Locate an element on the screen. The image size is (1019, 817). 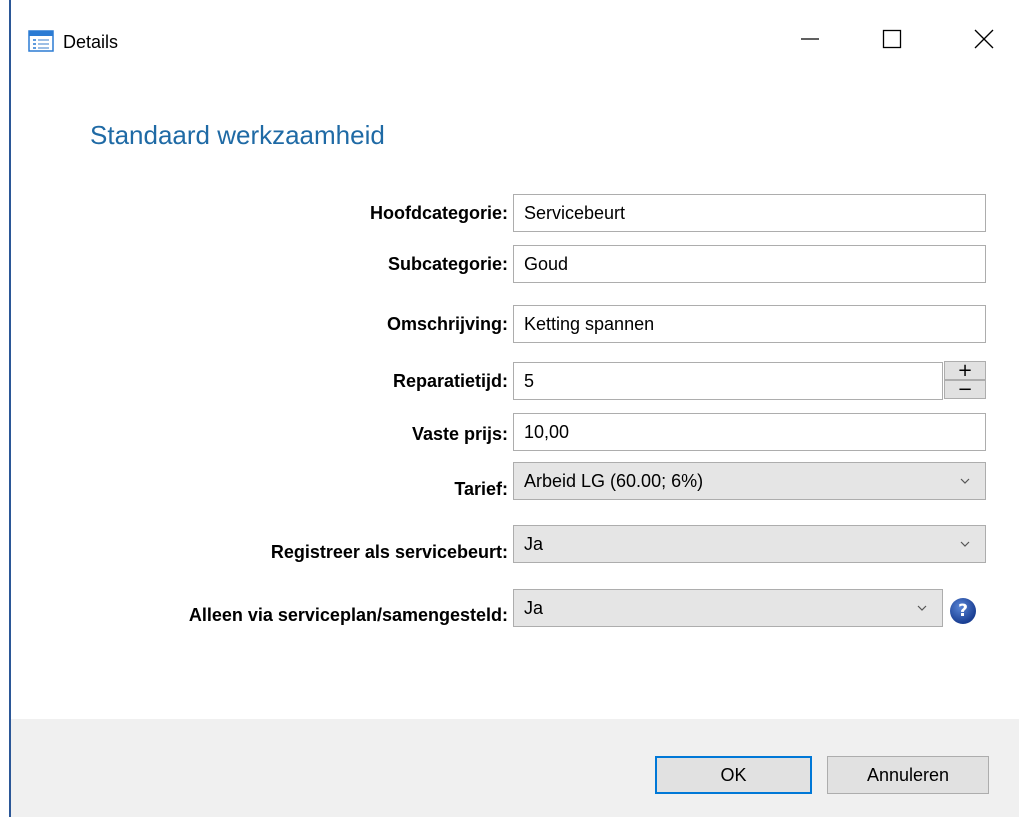
hoofdcategorie-field: Servicebeurt is located at coordinates (749, 213).